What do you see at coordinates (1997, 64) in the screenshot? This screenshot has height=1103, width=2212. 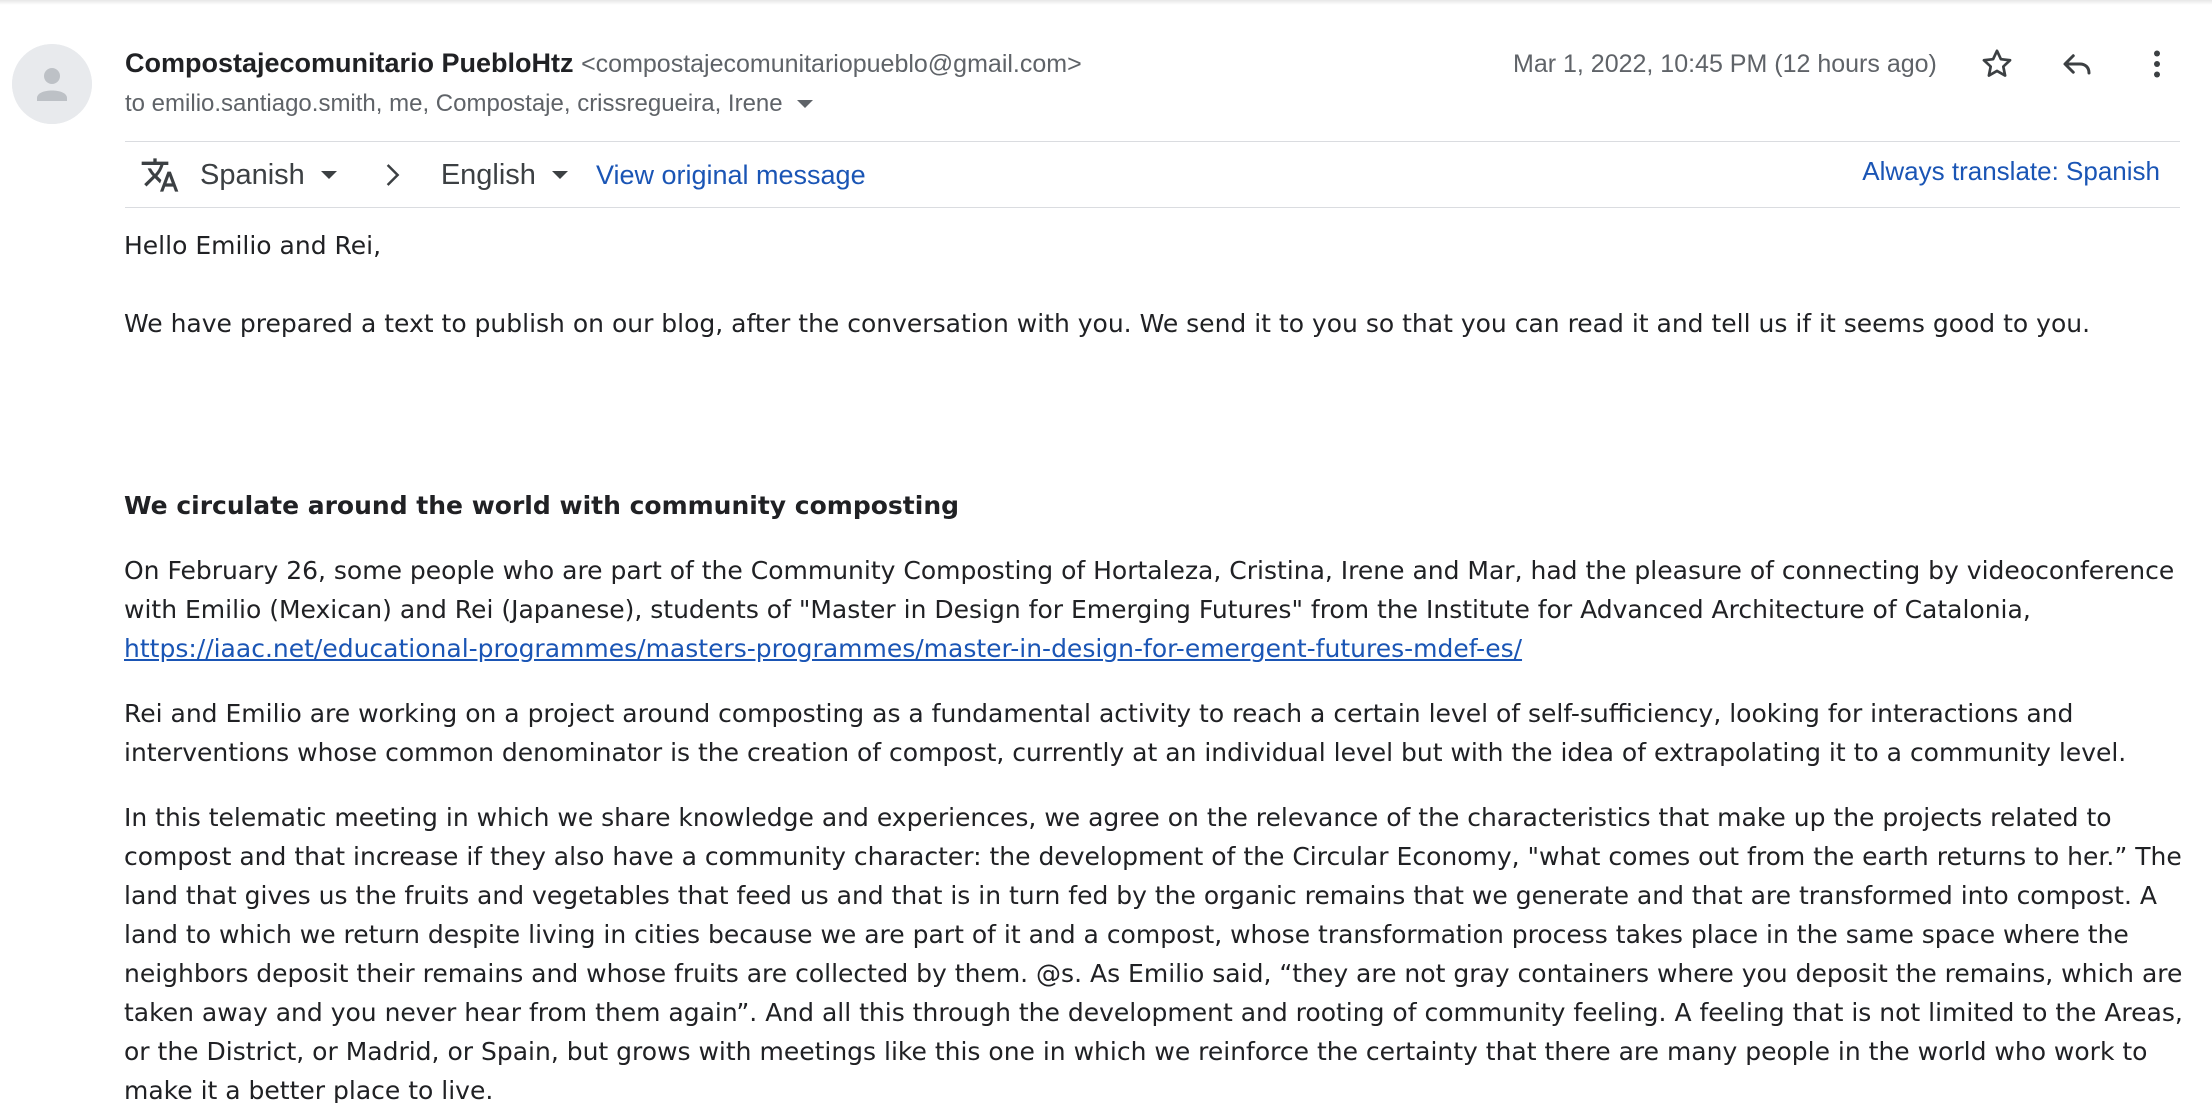 I see `star-icon` at bounding box center [1997, 64].